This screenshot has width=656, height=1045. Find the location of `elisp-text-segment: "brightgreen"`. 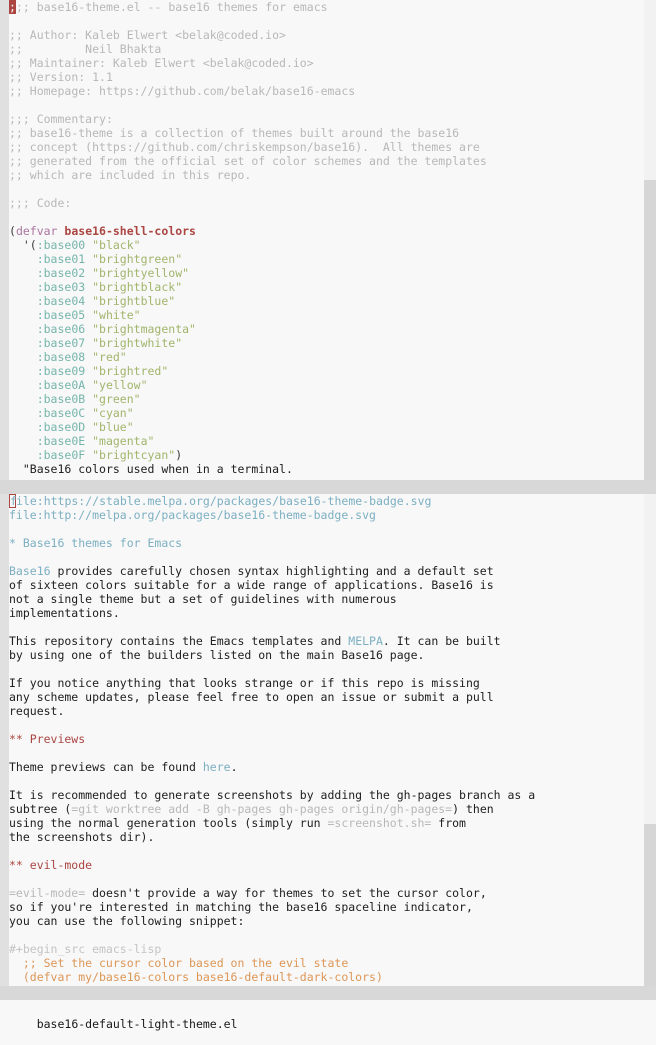

elisp-text-segment: "brightgreen" is located at coordinates (137, 259).